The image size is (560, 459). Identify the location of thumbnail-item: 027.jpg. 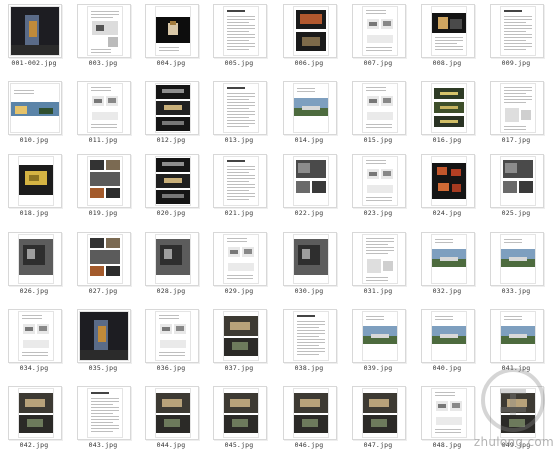
(104, 267).